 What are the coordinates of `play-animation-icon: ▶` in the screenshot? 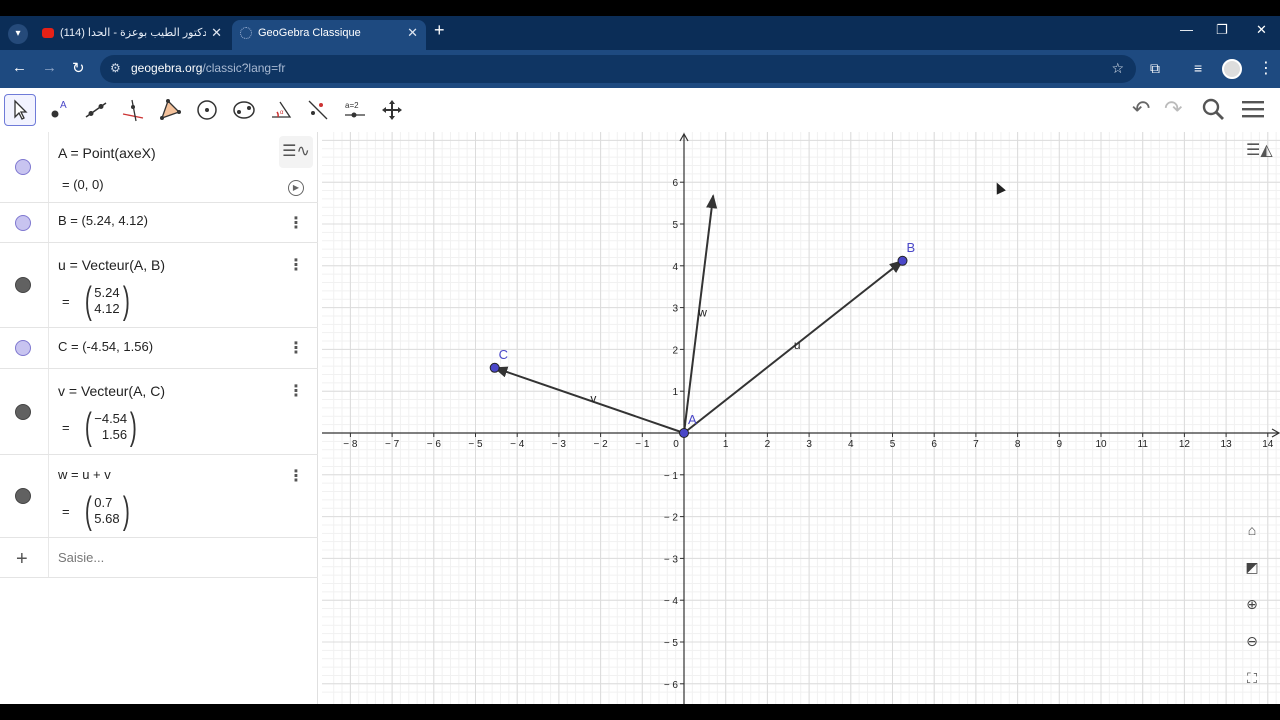 It's located at (296, 188).